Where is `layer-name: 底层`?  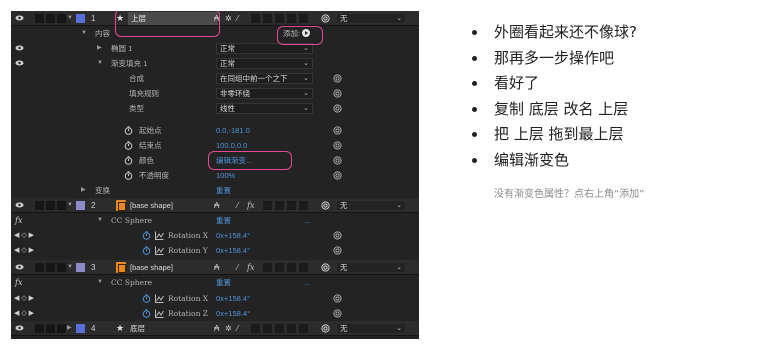 layer-name: 底层 is located at coordinates (137, 328).